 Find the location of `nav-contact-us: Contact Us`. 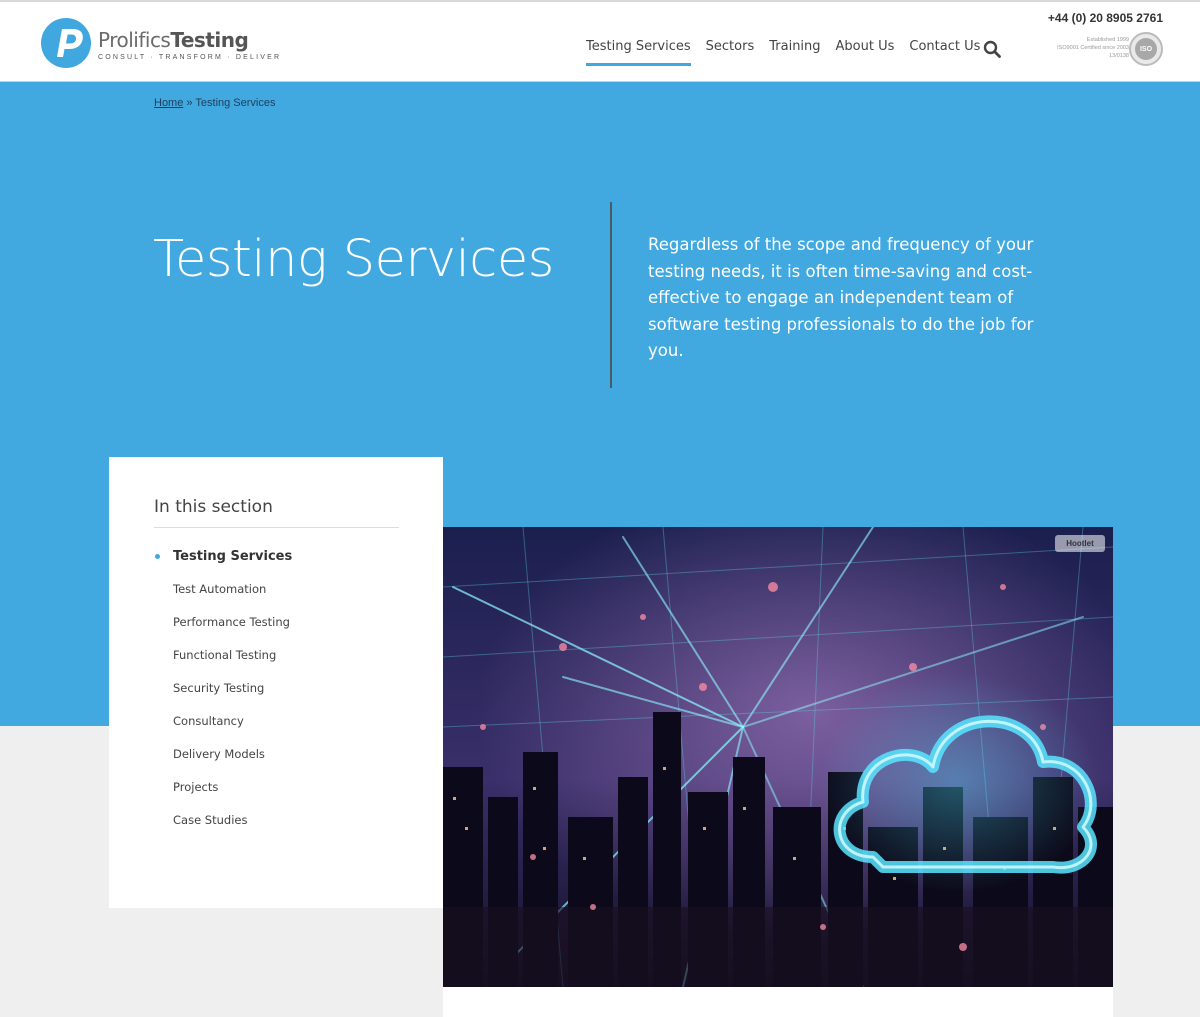

nav-contact-us: Contact Us is located at coordinates (944, 53).